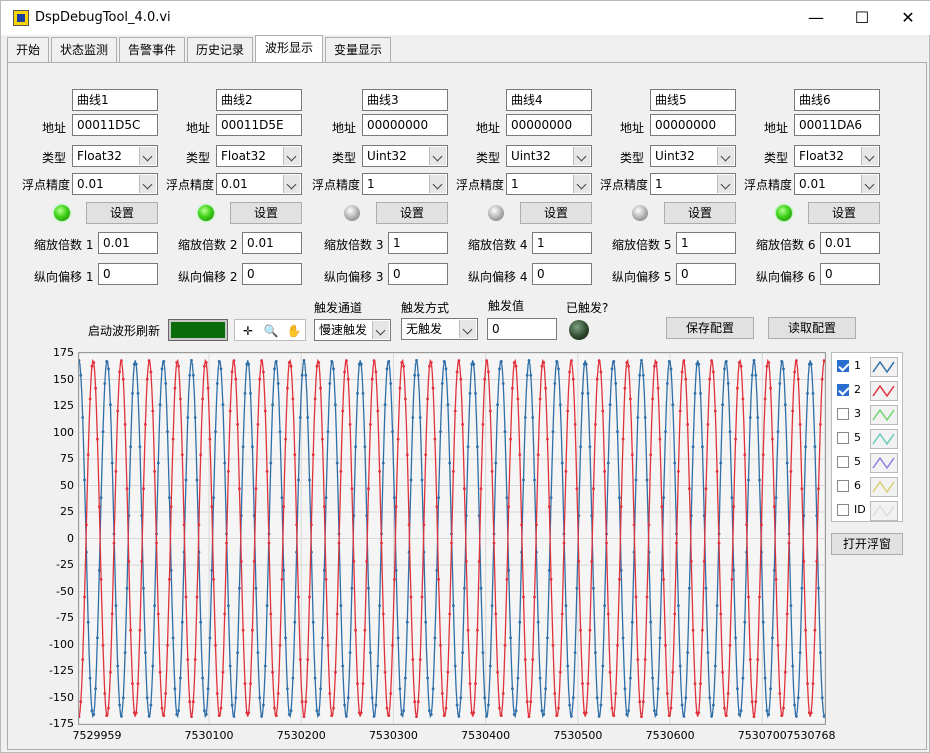 Image resolution: width=930 pixels, height=753 pixels. What do you see at coordinates (294, 331) in the screenshot?
I see `pan-hand-icon: ✋` at bounding box center [294, 331].